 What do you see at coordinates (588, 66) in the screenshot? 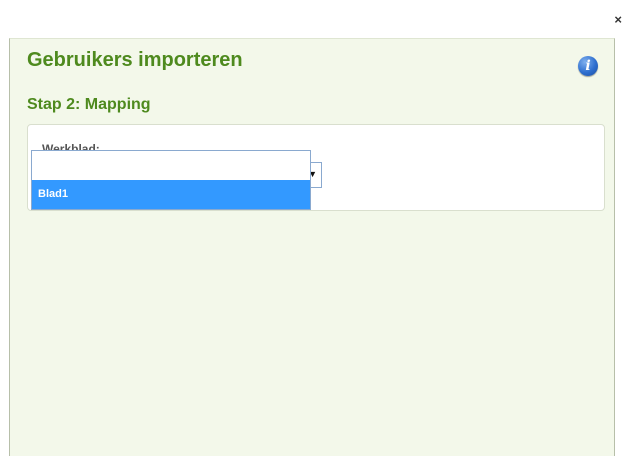
I see `info-icon: i` at bounding box center [588, 66].